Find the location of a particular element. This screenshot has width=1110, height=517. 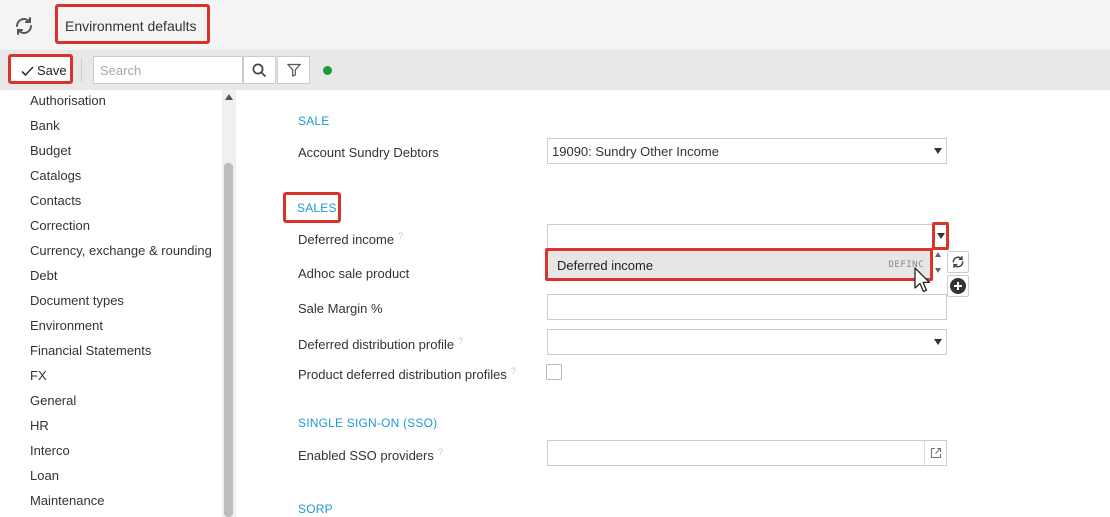

checkmark-icon is located at coordinates (27, 71).